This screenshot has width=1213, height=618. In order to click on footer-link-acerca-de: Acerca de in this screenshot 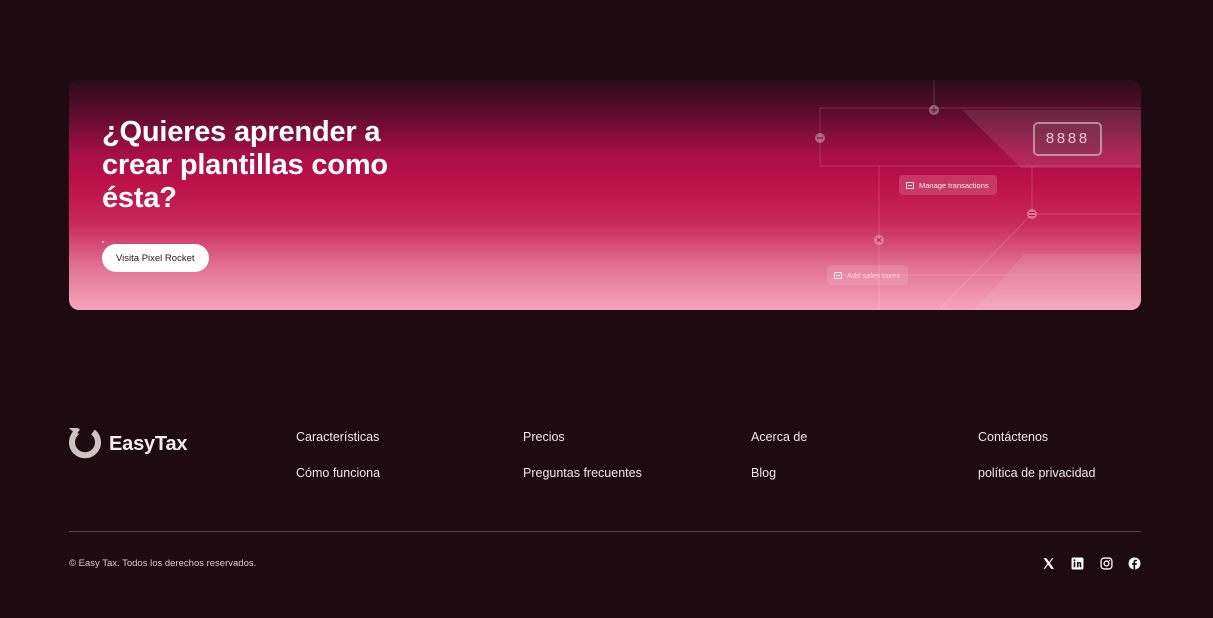, I will do `click(779, 437)`.